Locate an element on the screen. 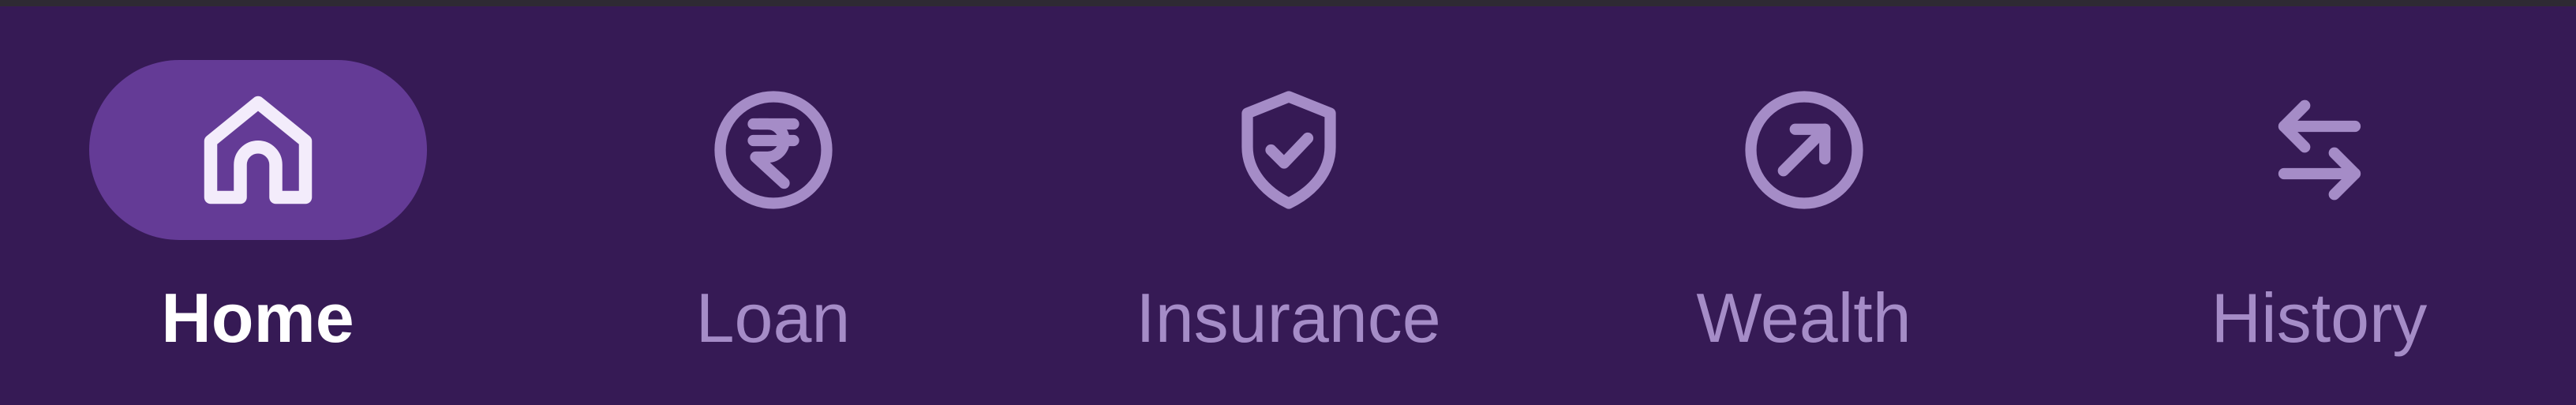 The width and height of the screenshot is (2576, 405). nav-label-loan: Loan is located at coordinates (773, 318).